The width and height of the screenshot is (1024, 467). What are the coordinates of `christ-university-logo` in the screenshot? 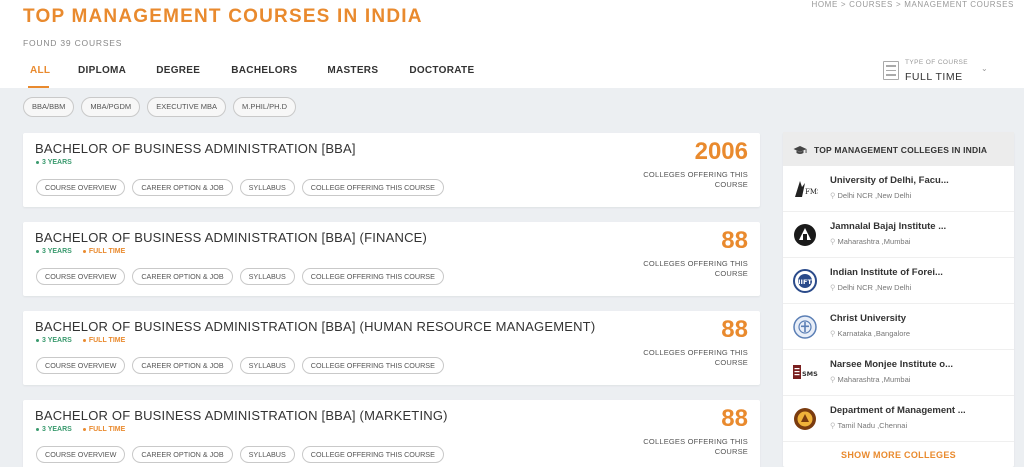 It's located at (805, 327).